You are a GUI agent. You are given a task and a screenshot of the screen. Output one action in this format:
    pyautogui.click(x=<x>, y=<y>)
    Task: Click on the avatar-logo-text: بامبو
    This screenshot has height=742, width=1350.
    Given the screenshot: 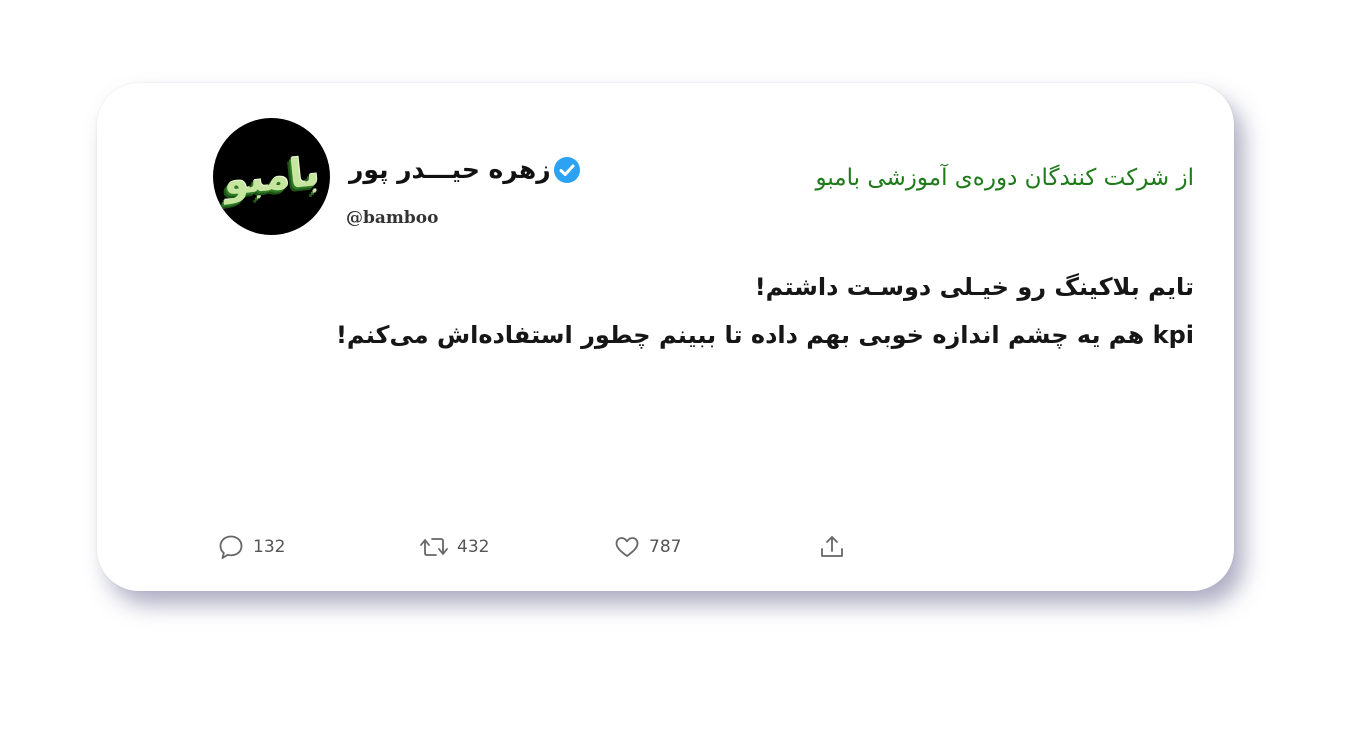 What is the action you would take?
    pyautogui.click(x=271, y=176)
    